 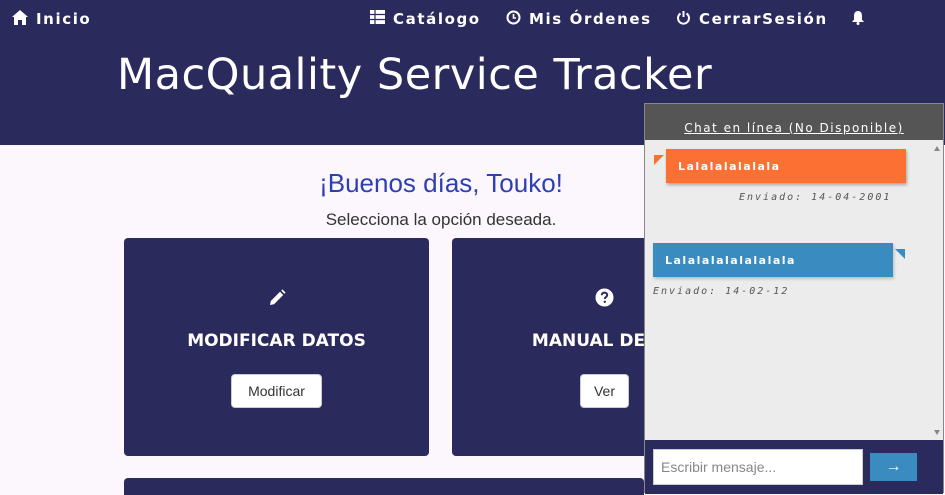 I want to click on modify-button: Modificar, so click(x=276, y=391).